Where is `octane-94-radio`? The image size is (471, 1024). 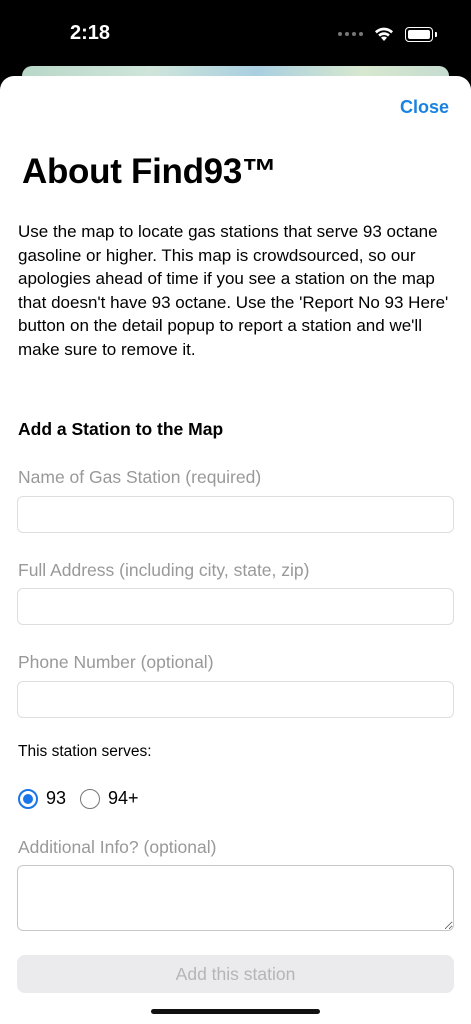
octane-94-radio is located at coordinates (90, 798).